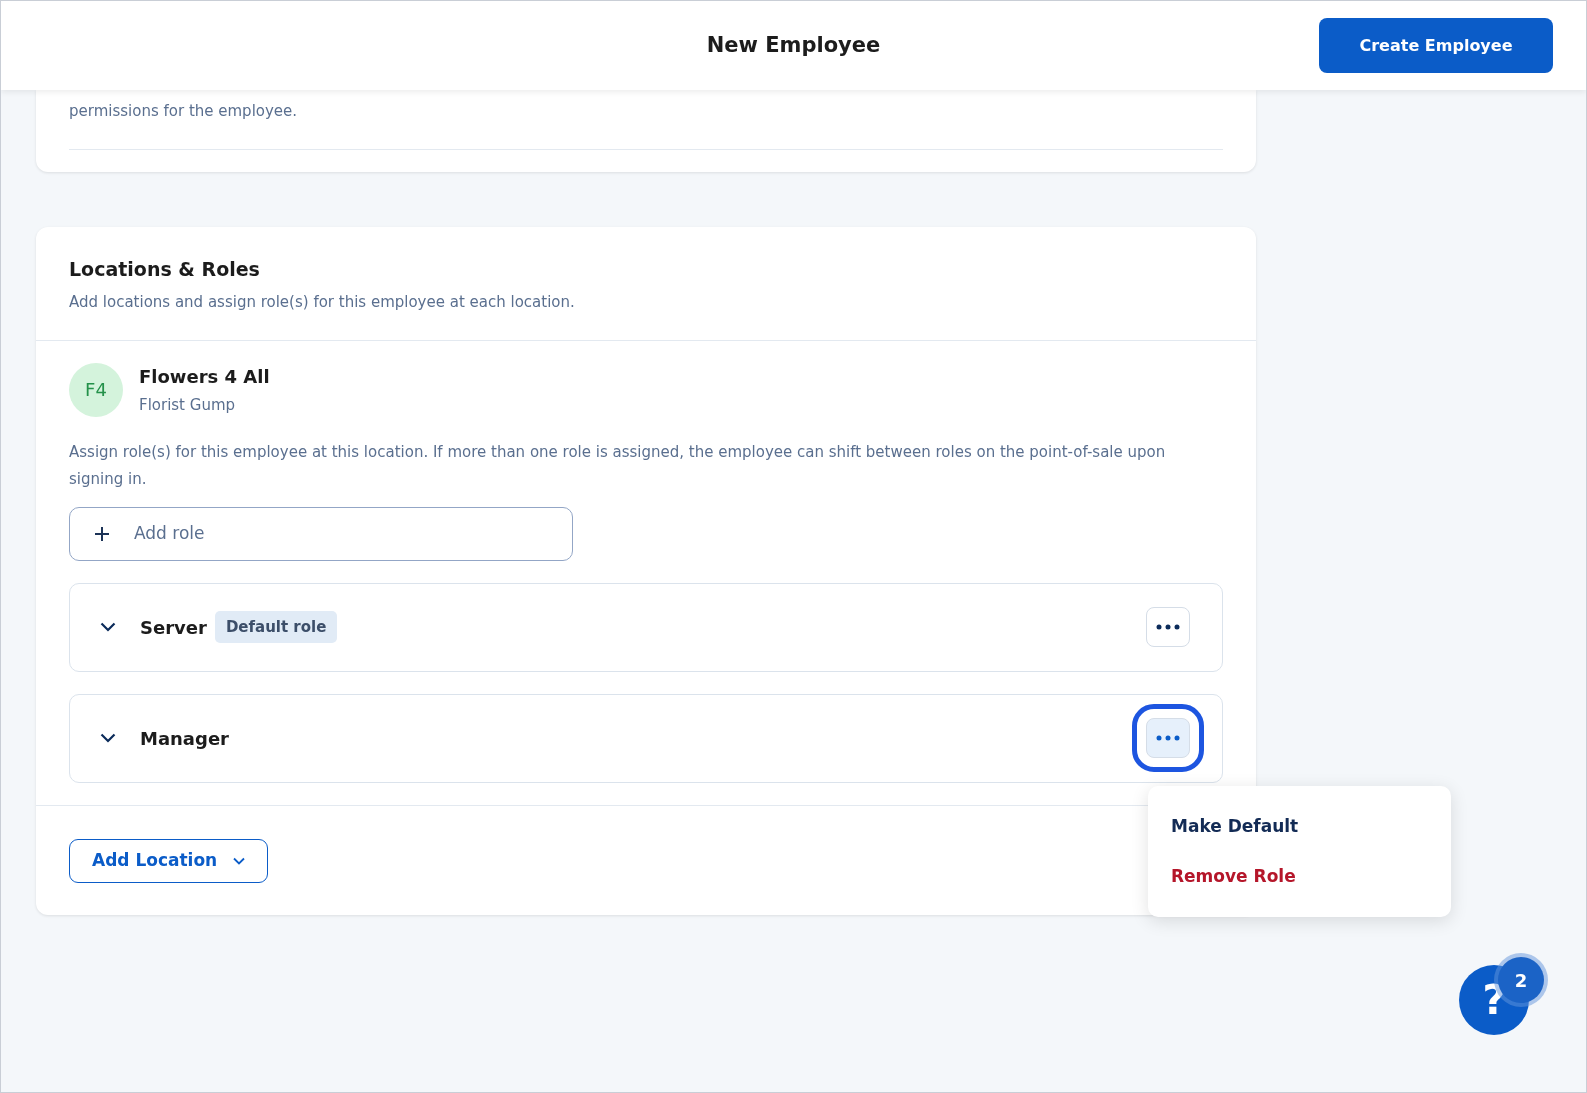 The width and height of the screenshot is (1587, 1093). What do you see at coordinates (618, 465) in the screenshot?
I see `role-hint: Assign role(s) for this employee at this location. If more than one role is assigned, the employee can shift between roles on the point-of-sale upon signing in.` at bounding box center [618, 465].